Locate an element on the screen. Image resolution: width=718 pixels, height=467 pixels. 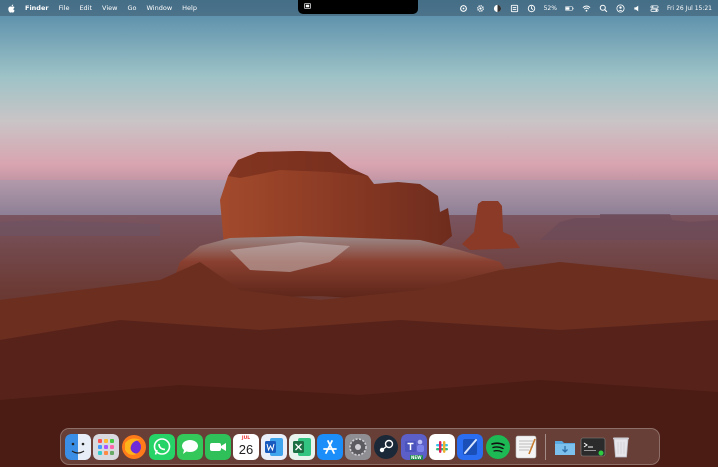
user-icon is located at coordinates (620, 8).